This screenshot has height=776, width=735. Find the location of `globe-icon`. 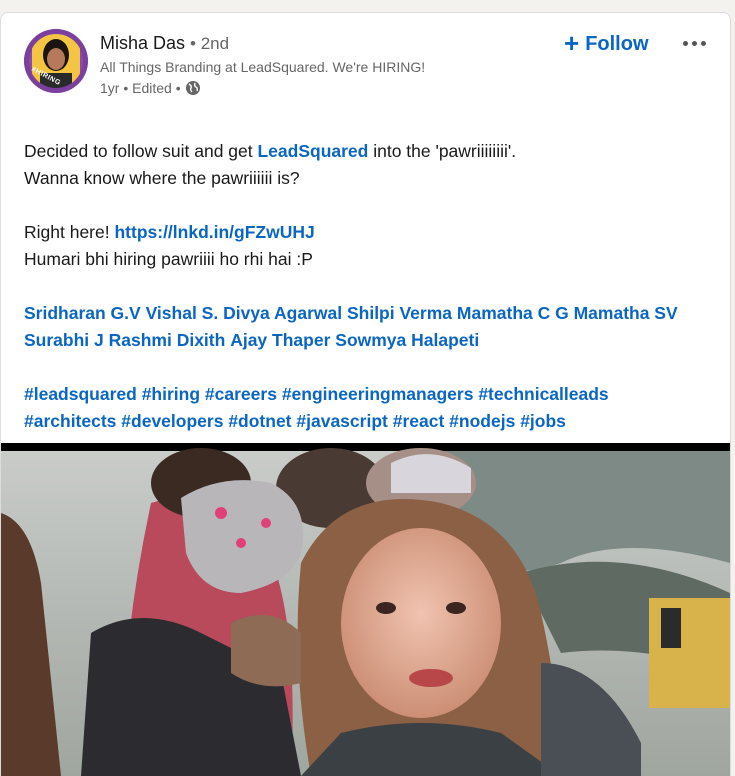

globe-icon is located at coordinates (192, 88).